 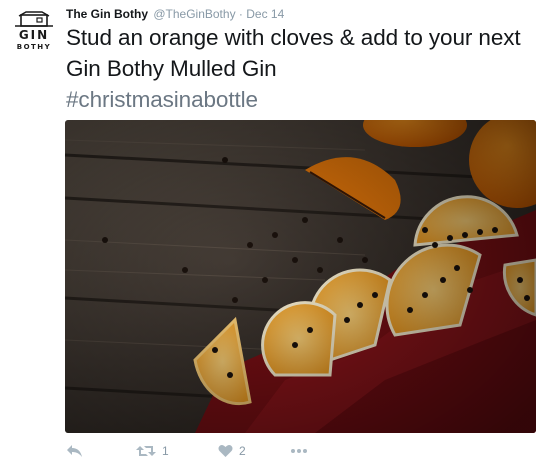 I want to click on hashtag-link: #christmasinabottle, so click(x=162, y=99).